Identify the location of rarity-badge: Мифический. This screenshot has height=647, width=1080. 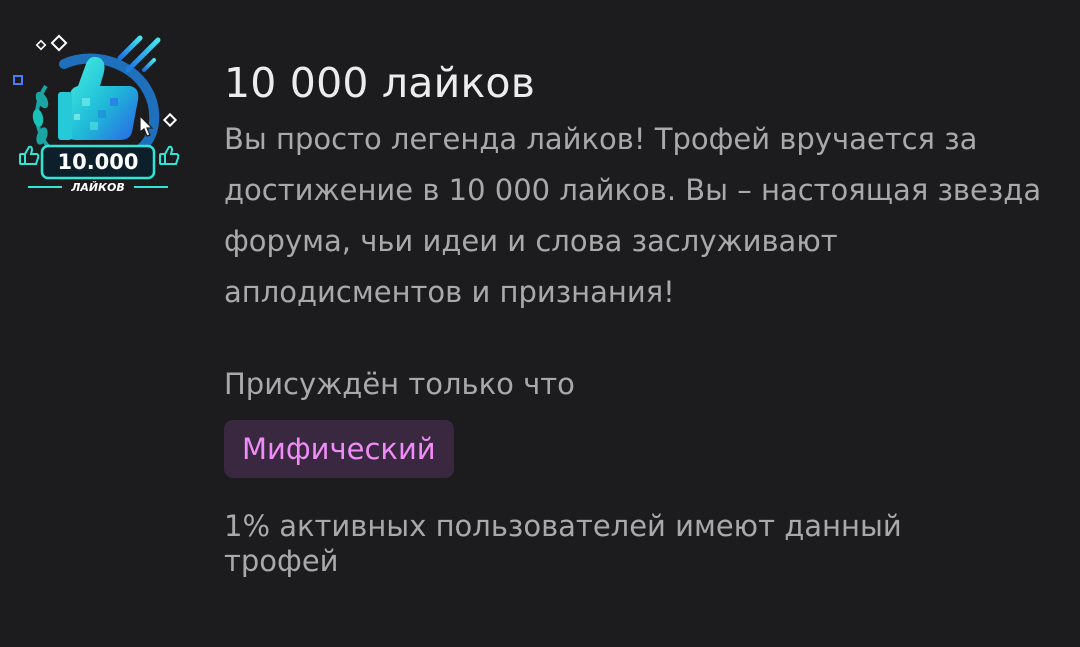
(339, 449).